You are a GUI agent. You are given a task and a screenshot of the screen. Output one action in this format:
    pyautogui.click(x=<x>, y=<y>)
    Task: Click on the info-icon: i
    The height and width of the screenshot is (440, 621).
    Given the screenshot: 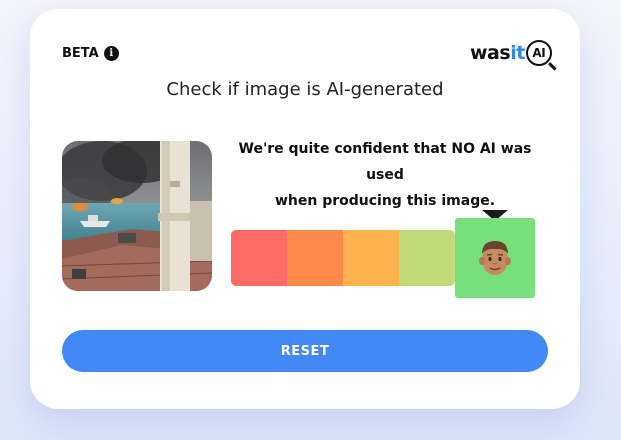 What is the action you would take?
    pyautogui.click(x=111, y=53)
    